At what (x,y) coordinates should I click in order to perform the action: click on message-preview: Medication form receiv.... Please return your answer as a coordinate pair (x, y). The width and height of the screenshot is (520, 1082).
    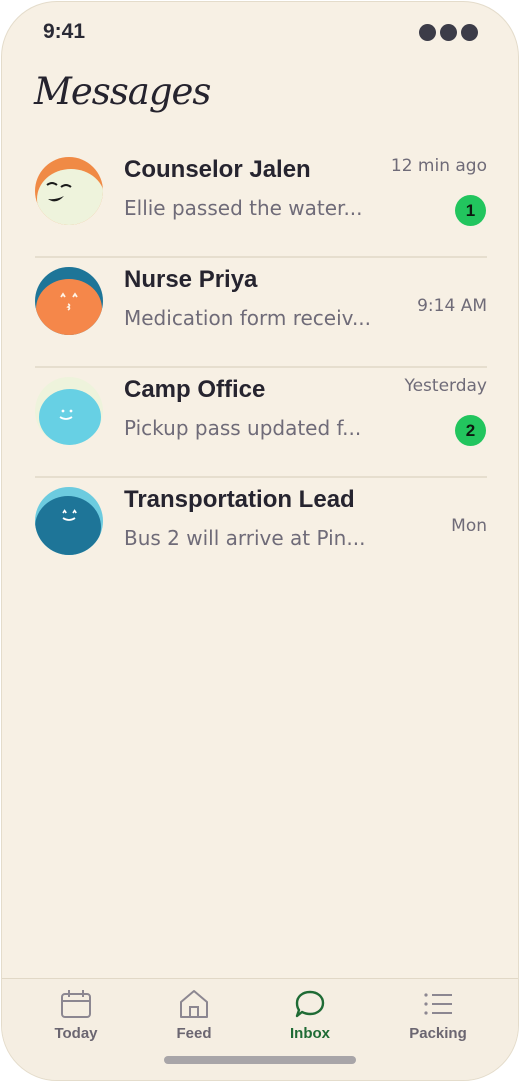
    Looking at the image, I should click on (248, 318).